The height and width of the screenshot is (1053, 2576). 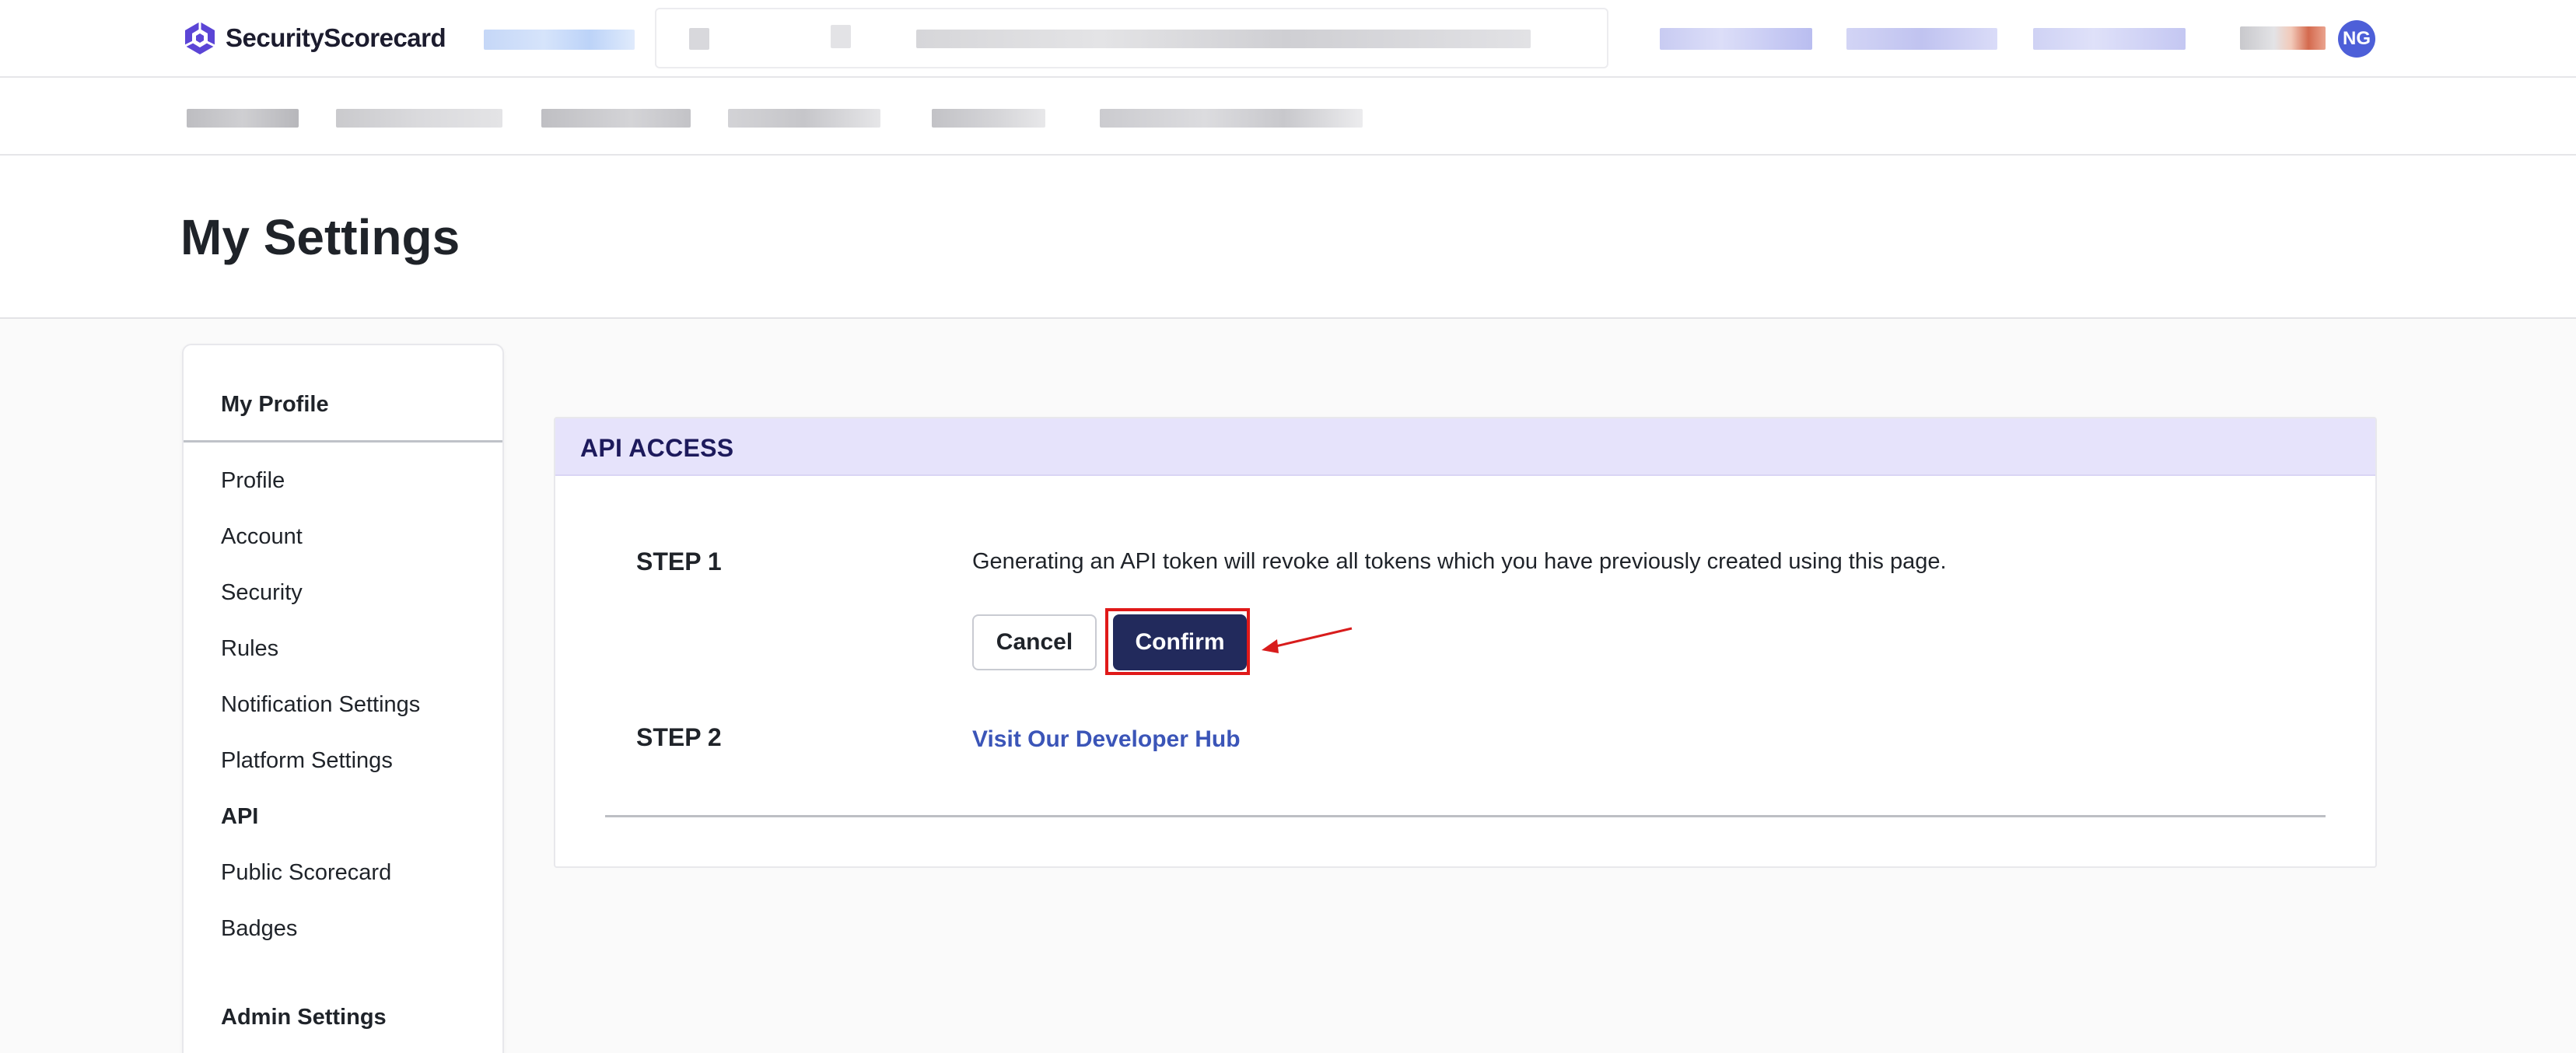 I want to click on sidebar-section-admin-settings: Admin Settings, so click(x=304, y=1017).